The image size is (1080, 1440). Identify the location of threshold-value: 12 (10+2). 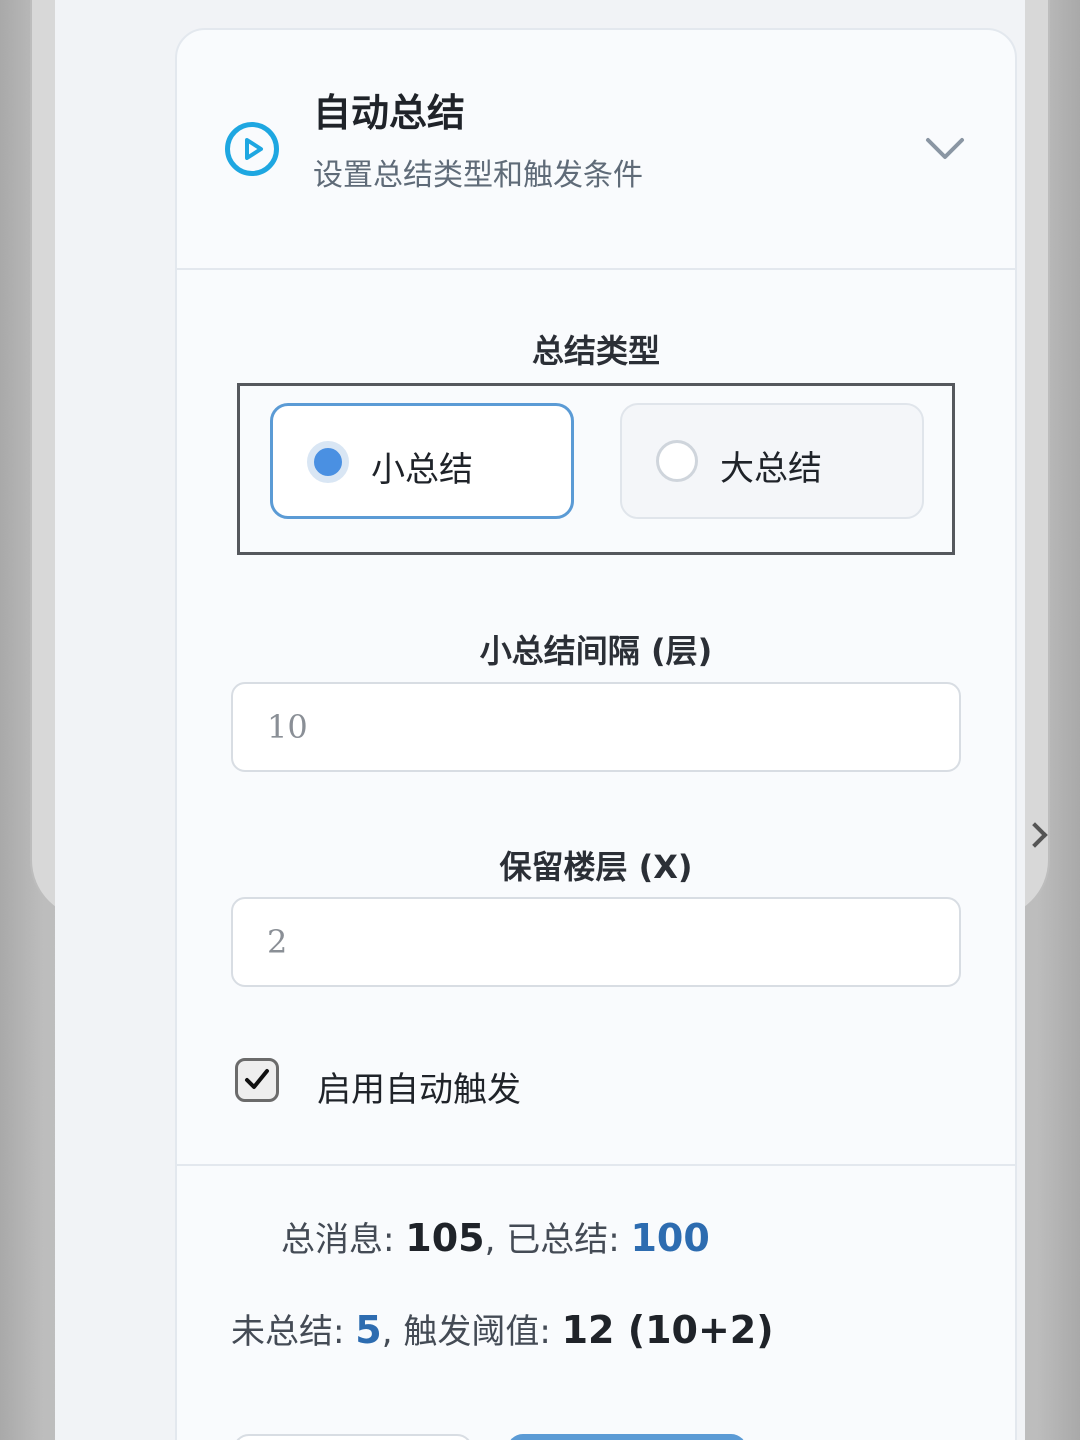
(667, 1330).